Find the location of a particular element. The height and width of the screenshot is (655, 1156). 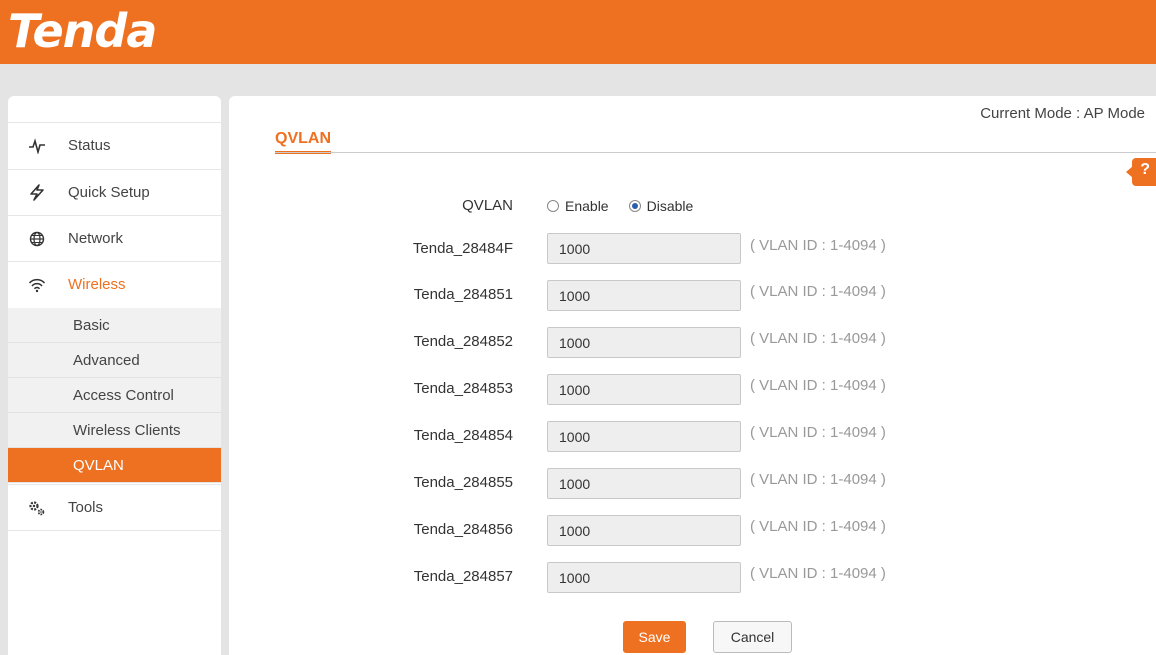

sidebar-item-network: Network is located at coordinates (114, 238).